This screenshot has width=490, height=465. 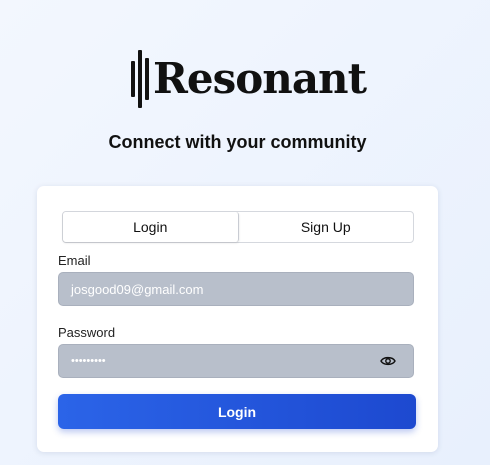 I want to click on brand-name: Resonant, so click(x=260, y=78).